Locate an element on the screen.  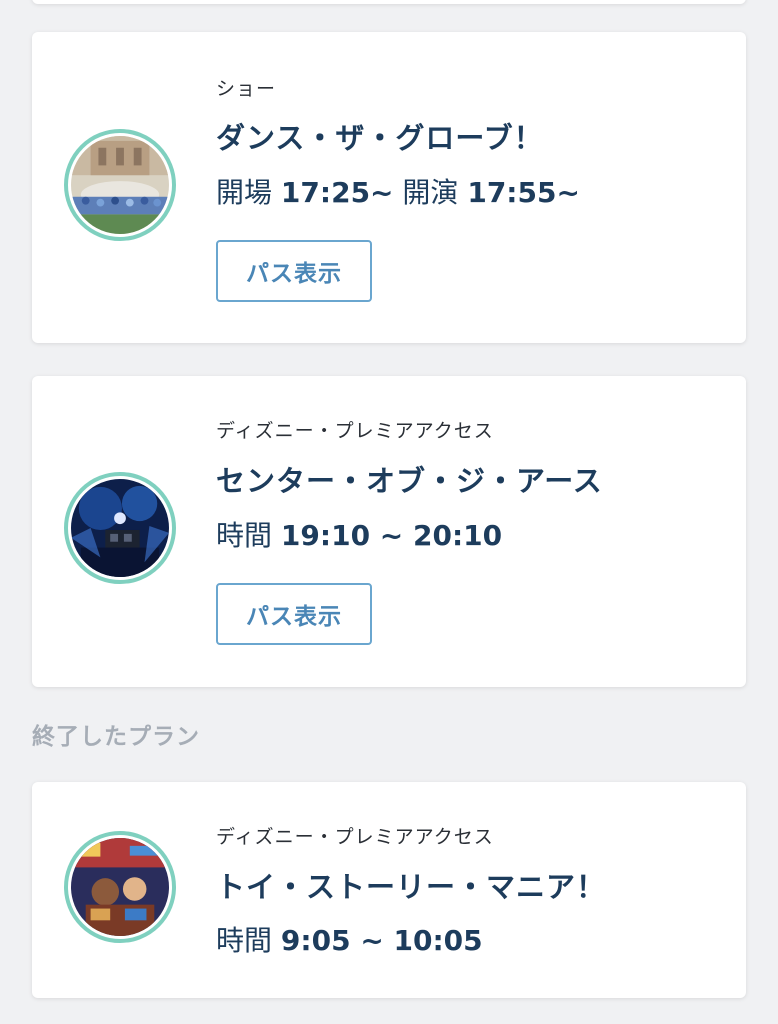
plan-time: 開場 17:25~ 開演 17:55~ is located at coordinates (398, 191).